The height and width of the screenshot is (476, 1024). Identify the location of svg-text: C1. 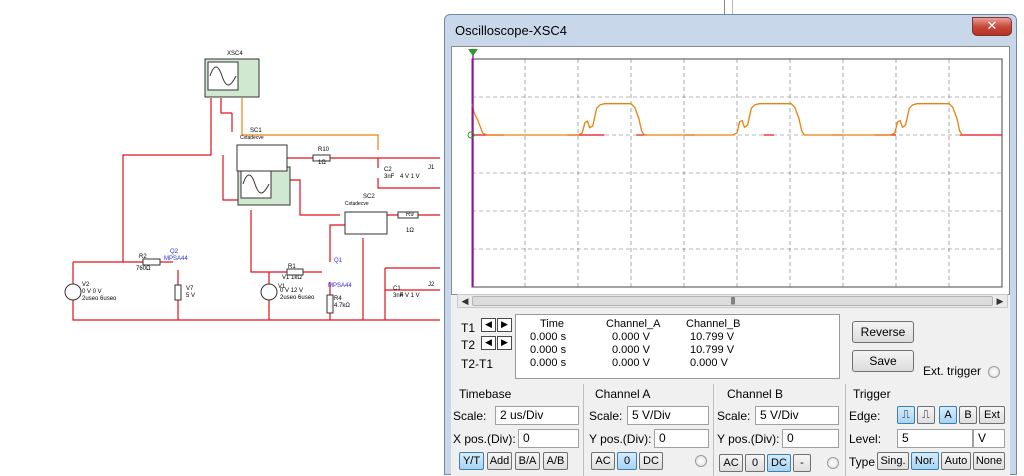
(397, 289).